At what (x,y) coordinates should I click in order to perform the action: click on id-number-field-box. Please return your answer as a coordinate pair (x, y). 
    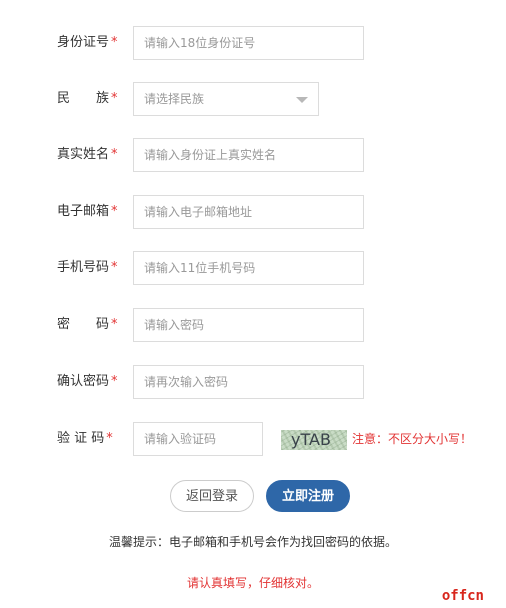
    Looking at the image, I should click on (248, 43).